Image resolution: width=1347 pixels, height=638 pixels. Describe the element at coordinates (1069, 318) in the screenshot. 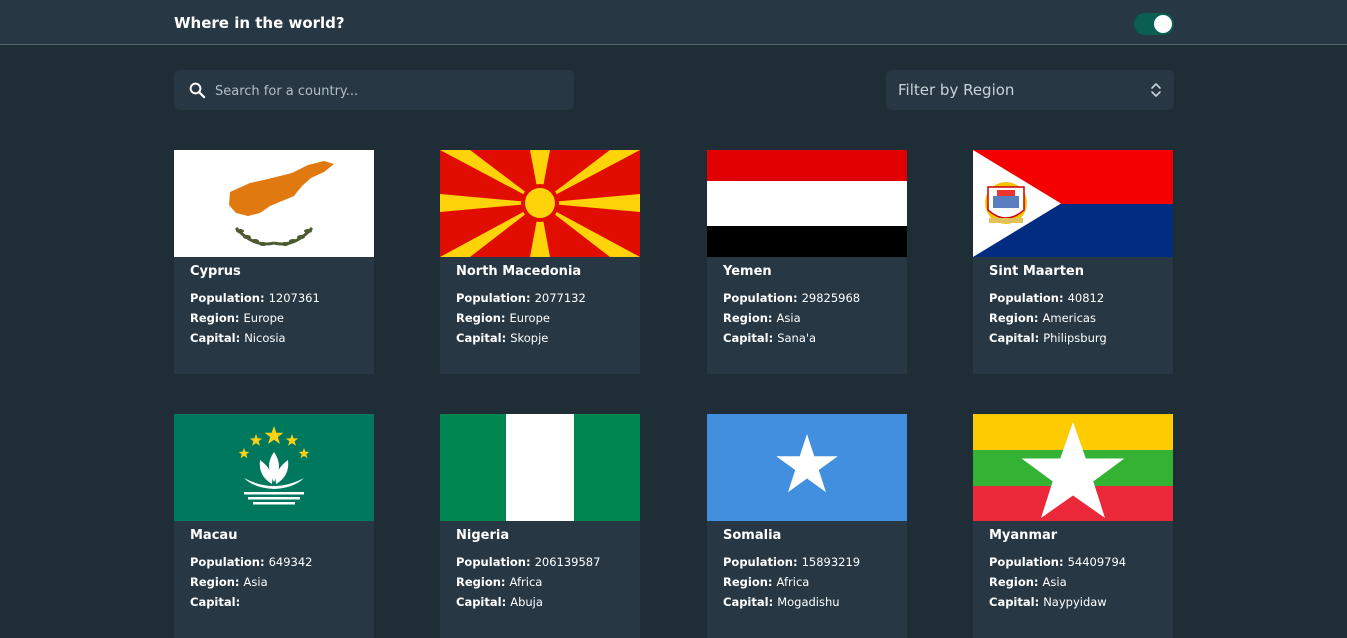

I see `region-value: Americas` at that location.